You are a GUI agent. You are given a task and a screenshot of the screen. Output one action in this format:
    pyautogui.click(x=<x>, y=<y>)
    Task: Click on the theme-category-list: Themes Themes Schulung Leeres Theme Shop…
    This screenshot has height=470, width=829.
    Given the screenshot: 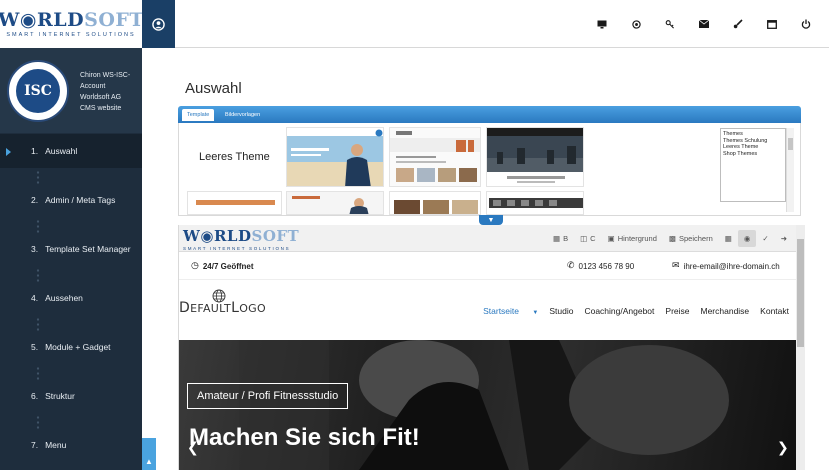 What is the action you would take?
    pyautogui.click(x=753, y=165)
    